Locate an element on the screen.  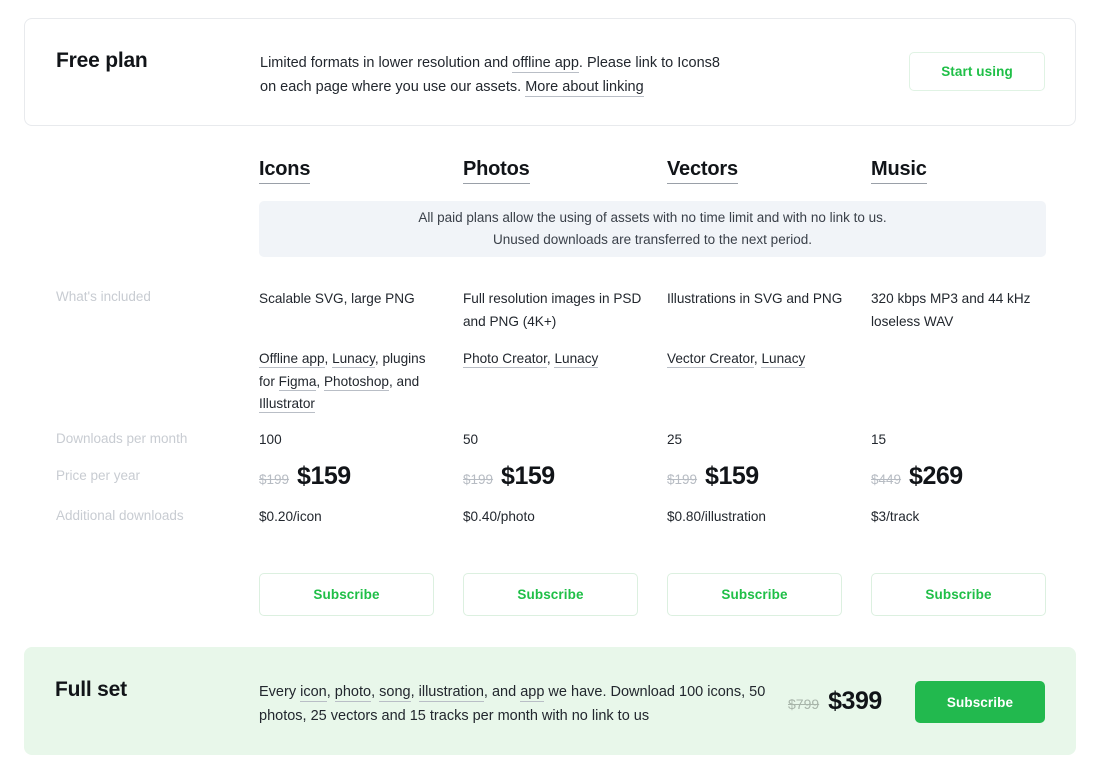
subscribe-button-vectors: Subscribe is located at coordinates (754, 594).